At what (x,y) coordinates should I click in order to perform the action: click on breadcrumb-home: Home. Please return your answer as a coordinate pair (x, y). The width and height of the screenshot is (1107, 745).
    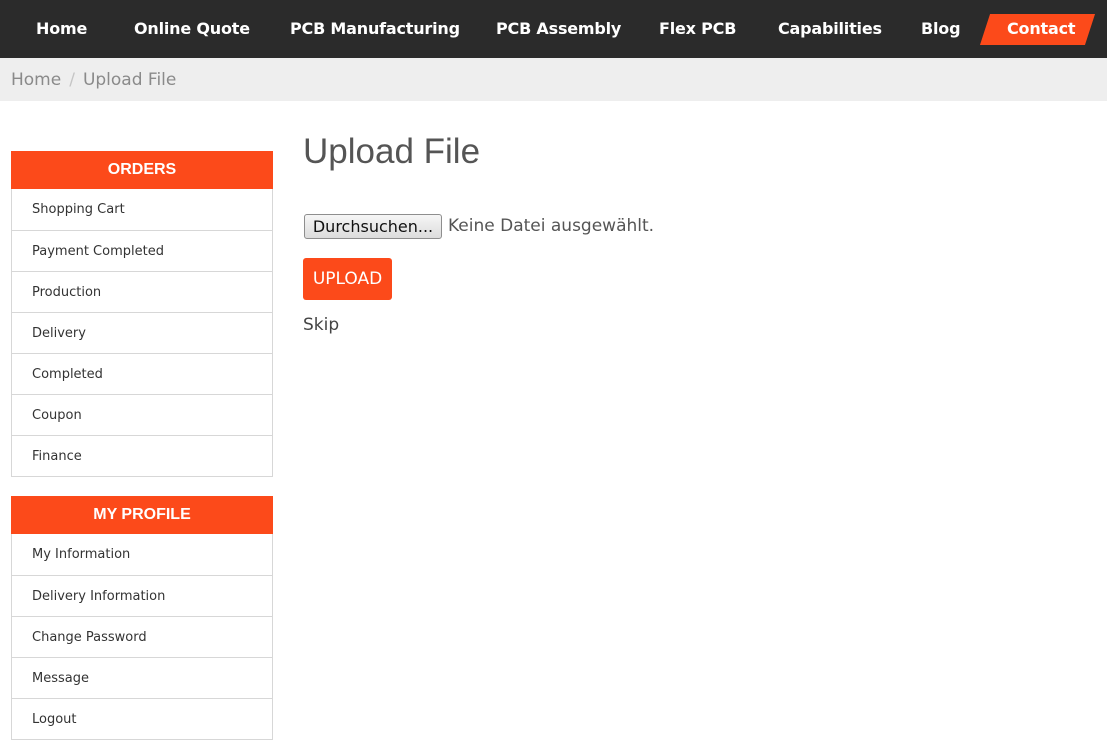
    Looking at the image, I should click on (36, 80).